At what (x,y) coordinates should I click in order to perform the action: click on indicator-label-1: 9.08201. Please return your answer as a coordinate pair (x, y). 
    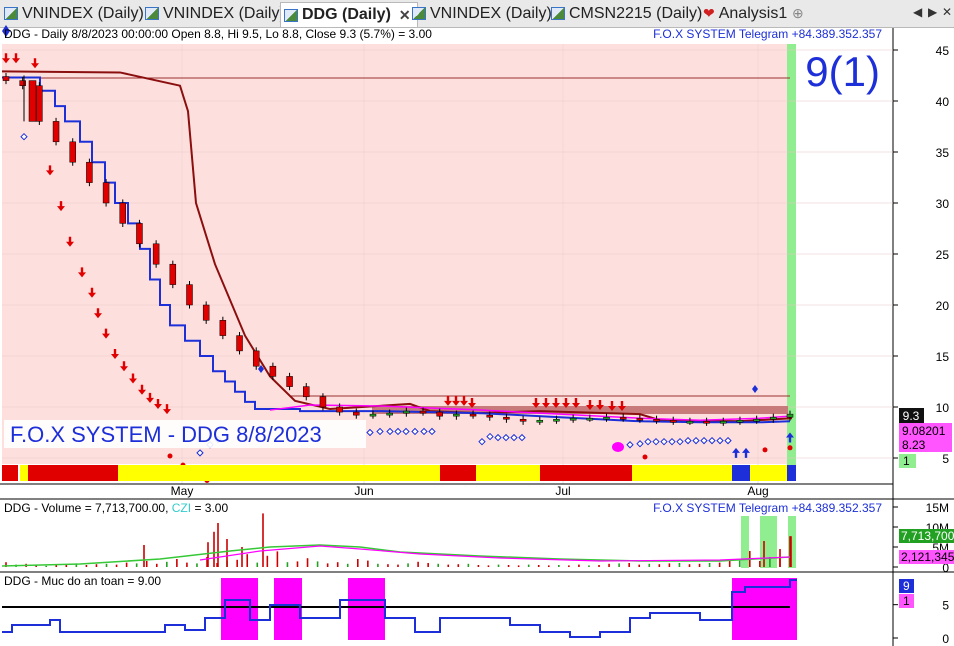
    Looking at the image, I should click on (924, 431).